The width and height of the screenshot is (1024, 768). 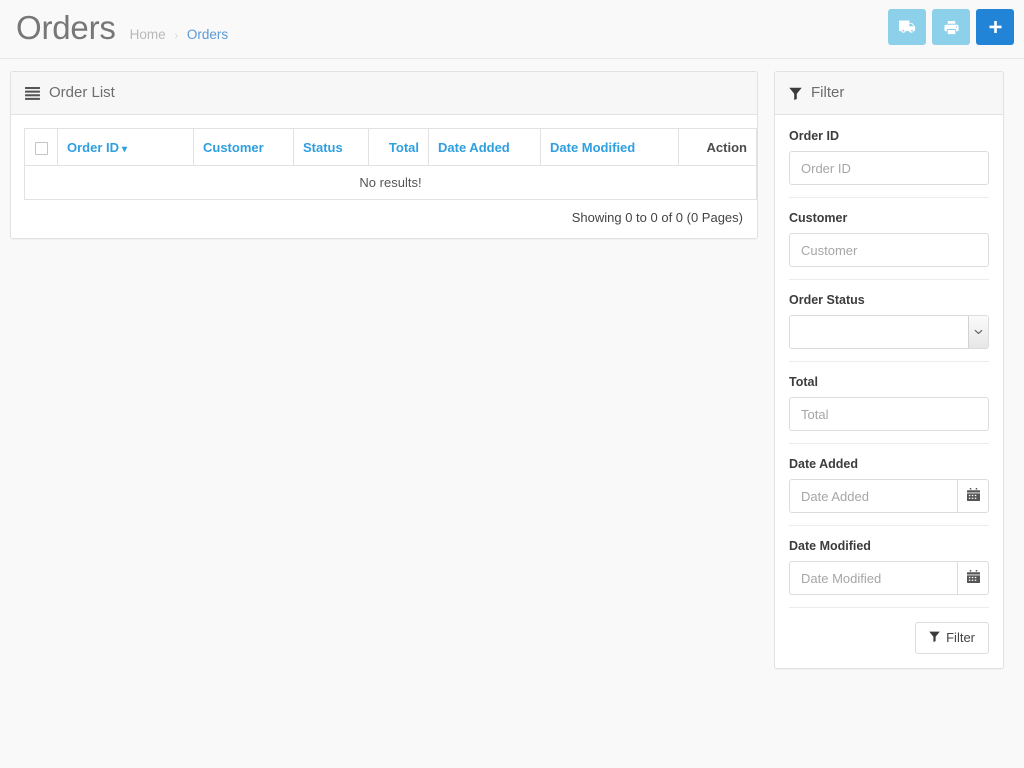 I want to click on filter-group-customer: Customer, so click(x=889, y=238).